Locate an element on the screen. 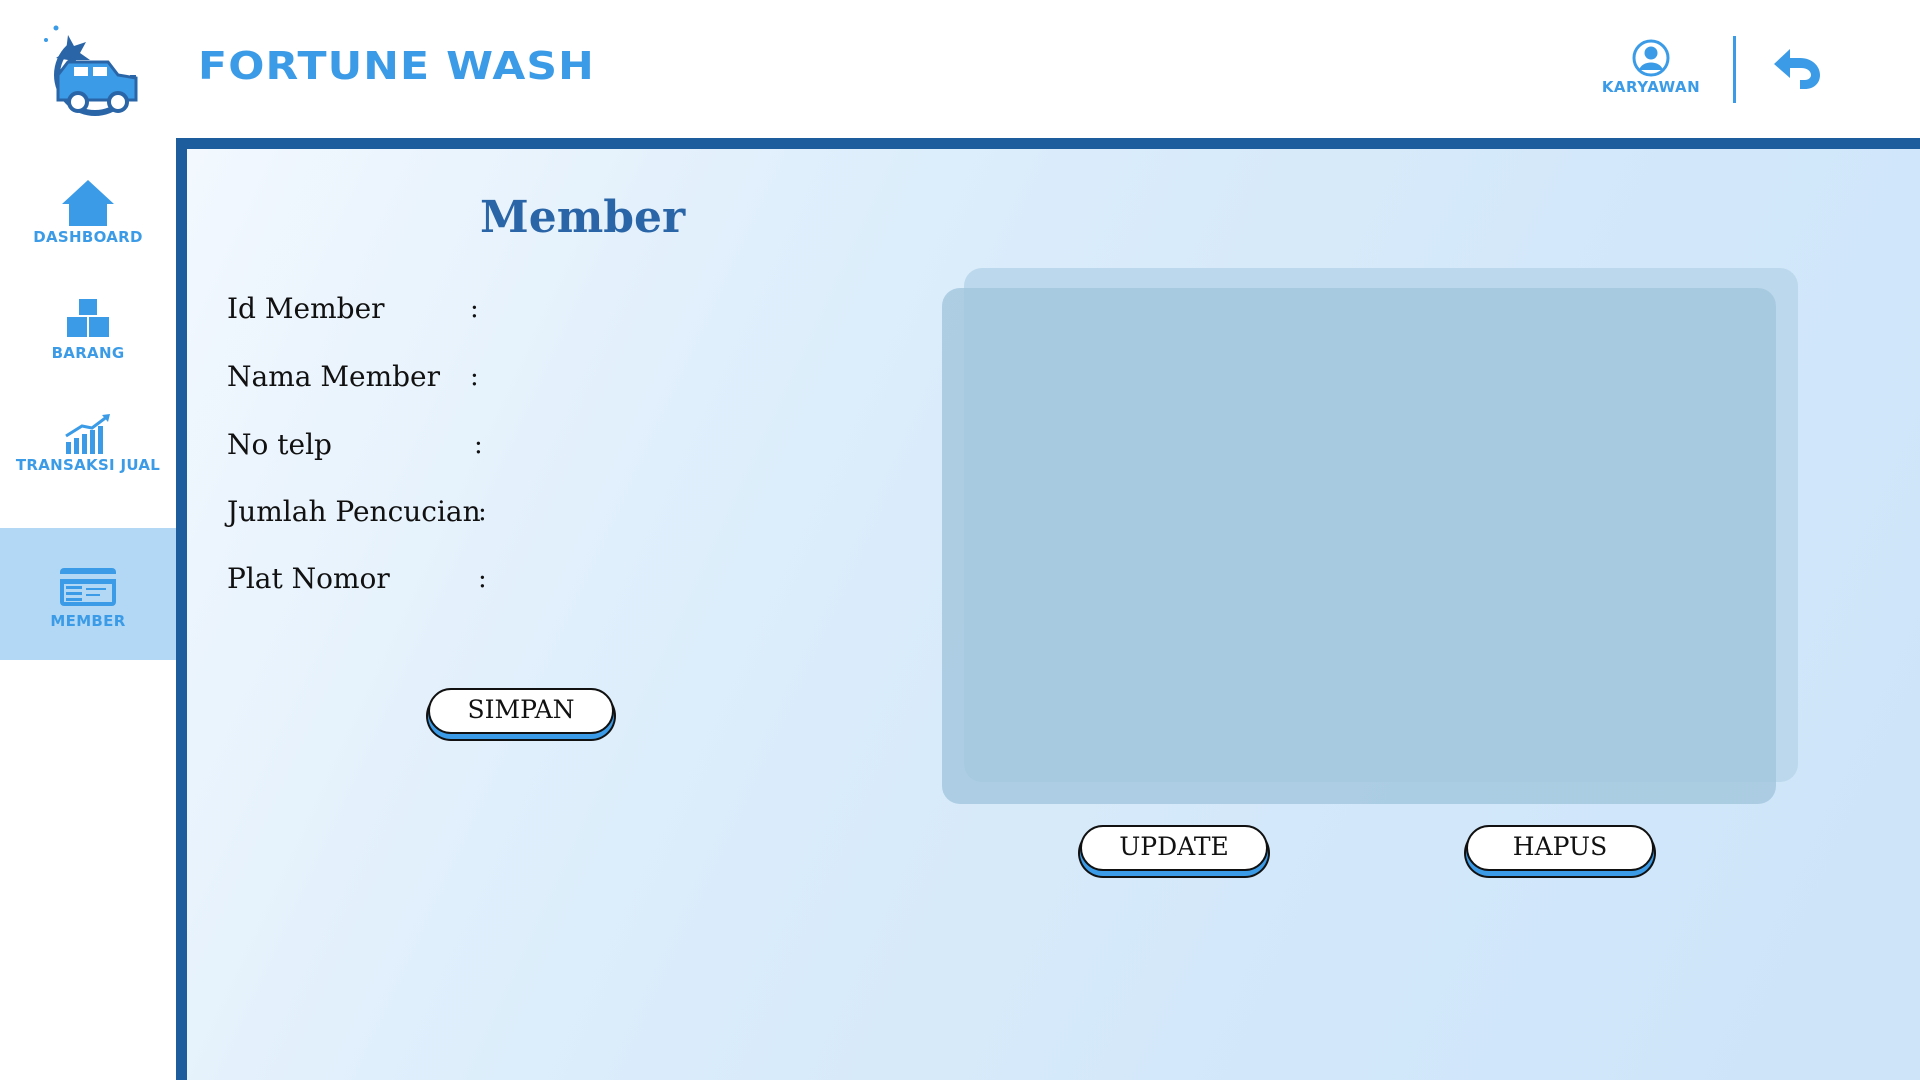  sidebar-item-member: MEMBER is located at coordinates (88, 594).